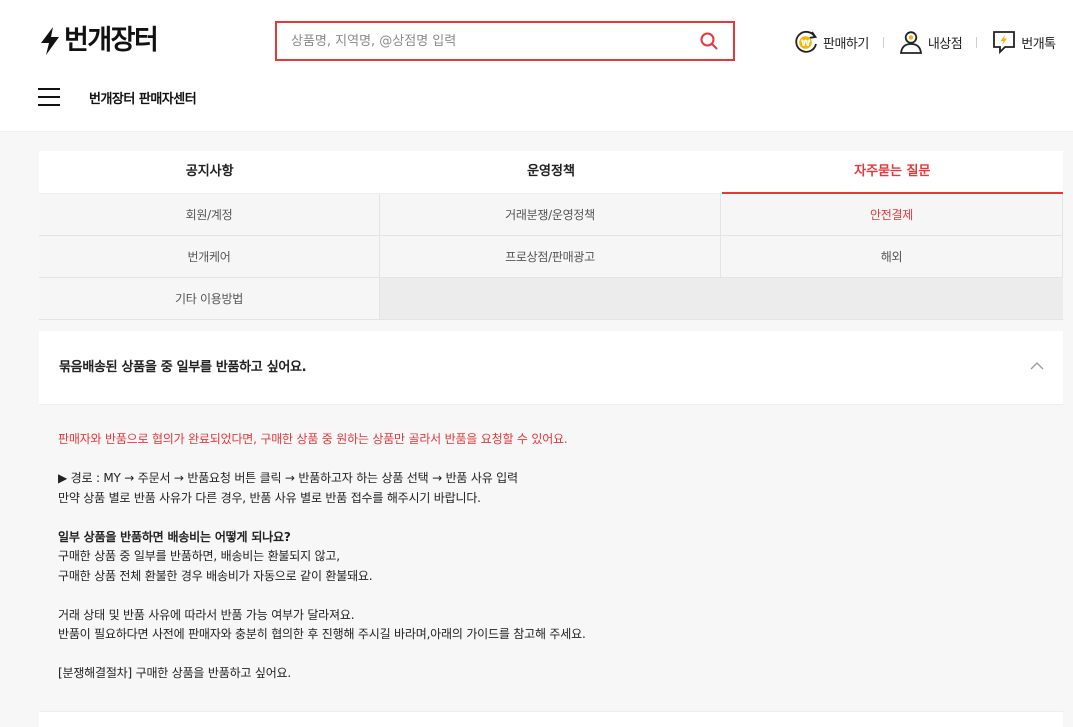  Describe the element at coordinates (183, 367) in the screenshot. I see `faq-question: 묶음배송된 상품을 중 일부를 반품하고 싶어요.` at that location.